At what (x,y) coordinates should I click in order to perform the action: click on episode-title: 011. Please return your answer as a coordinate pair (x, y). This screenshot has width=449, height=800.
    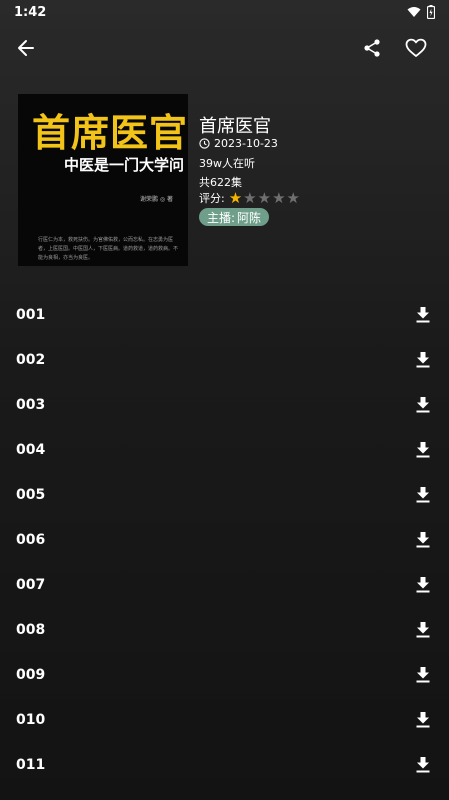
    Looking at the image, I should click on (31, 764).